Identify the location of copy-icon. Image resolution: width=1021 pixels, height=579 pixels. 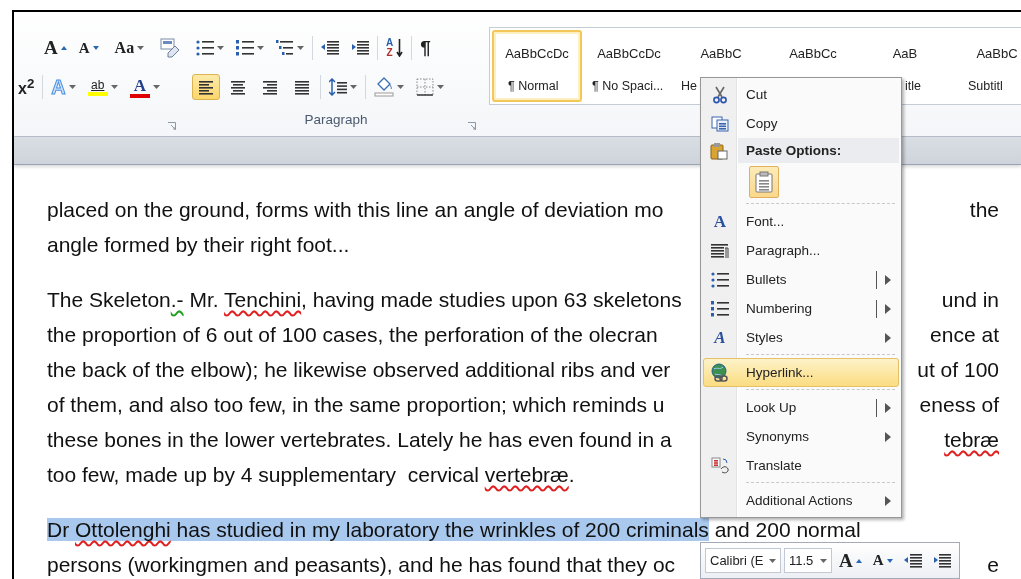
(720, 123).